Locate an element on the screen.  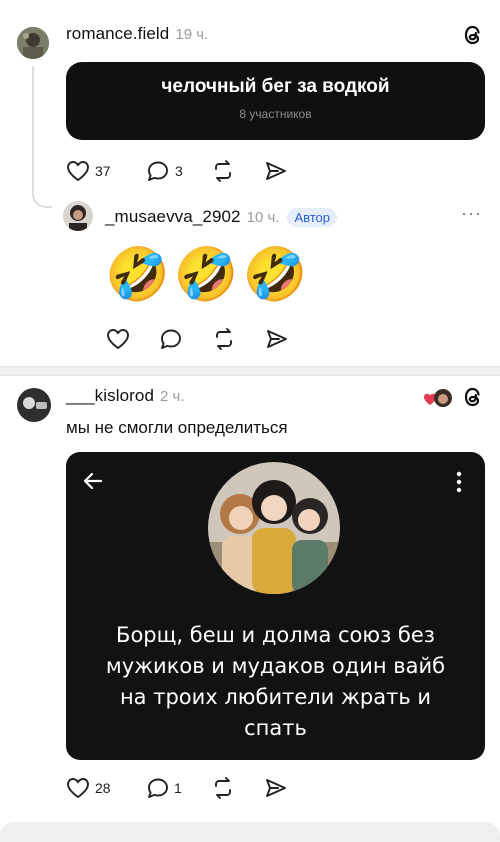
like-button is located at coordinates (118, 339).